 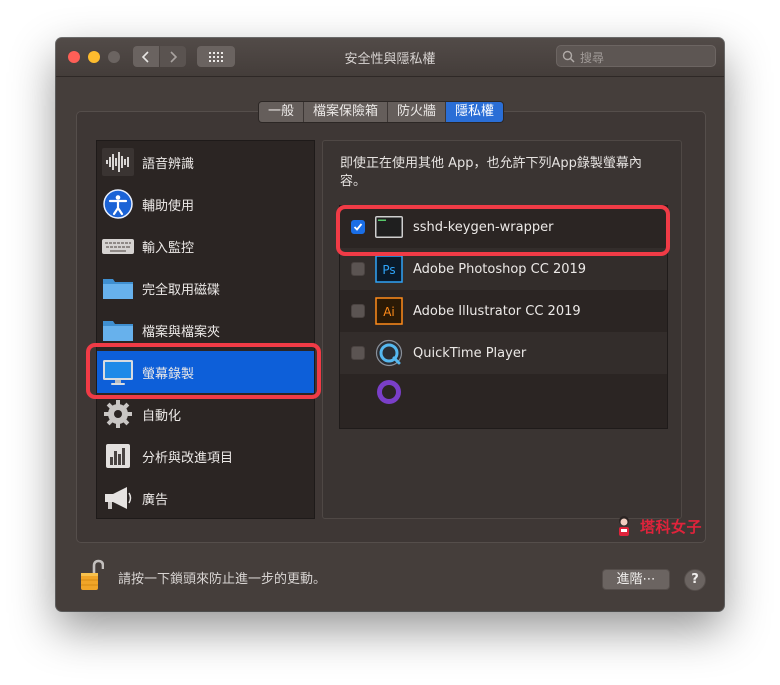 What do you see at coordinates (568, 56) in the screenshot?
I see `search-icon` at bounding box center [568, 56].